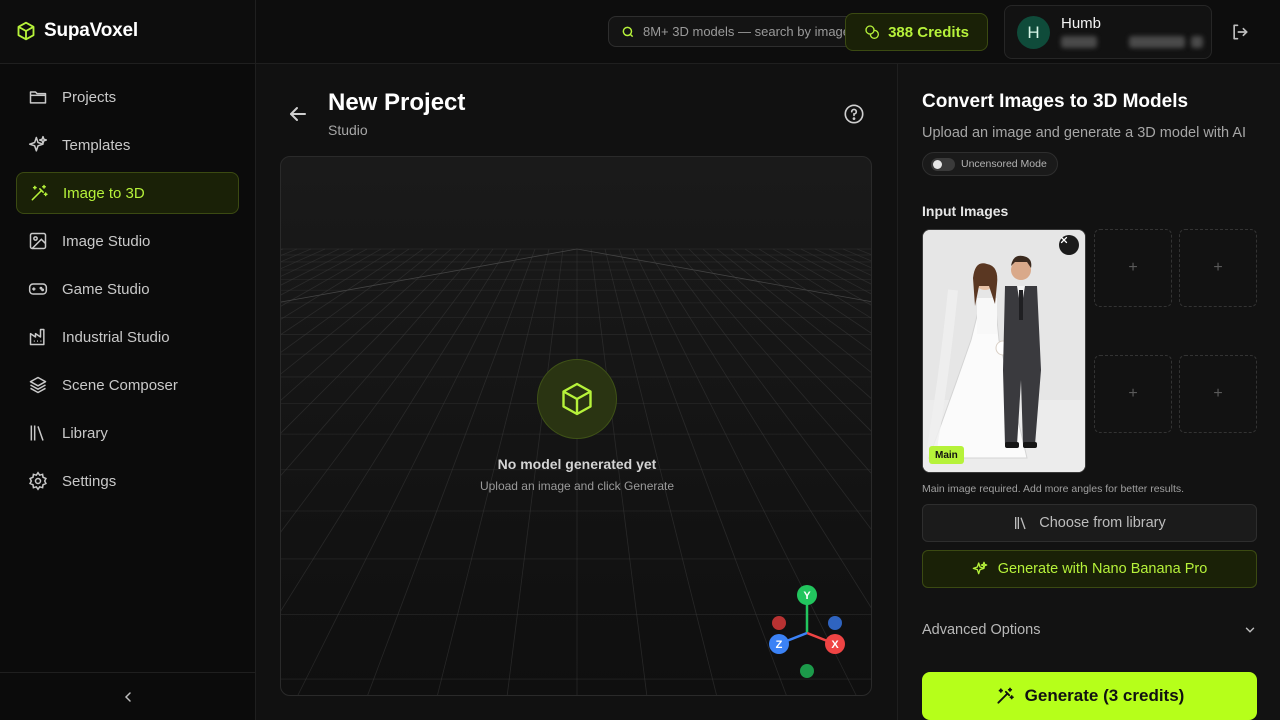 This screenshot has width=1280, height=720. I want to click on factory-icon, so click(37, 337).